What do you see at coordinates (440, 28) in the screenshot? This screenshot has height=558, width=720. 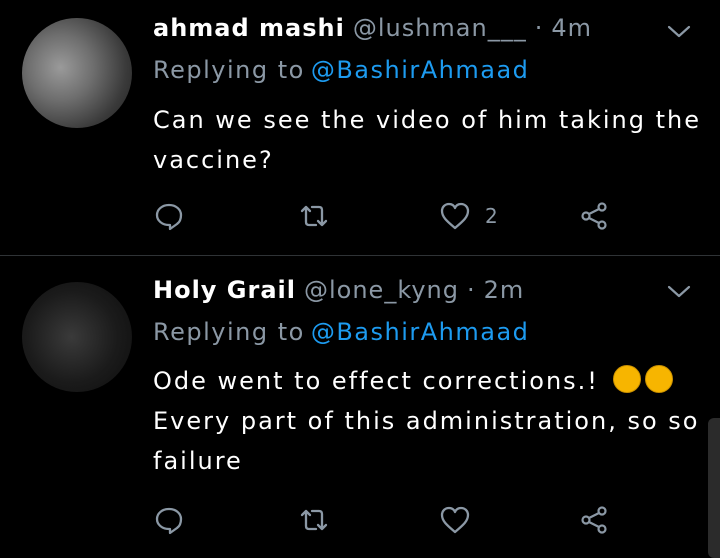 I see `user-handle: @lushman___` at bounding box center [440, 28].